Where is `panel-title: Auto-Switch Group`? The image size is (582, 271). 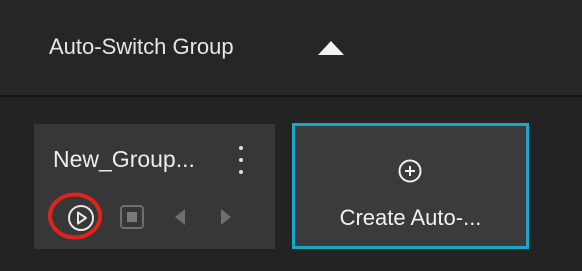 panel-title: Auto-Switch Group is located at coordinates (141, 46).